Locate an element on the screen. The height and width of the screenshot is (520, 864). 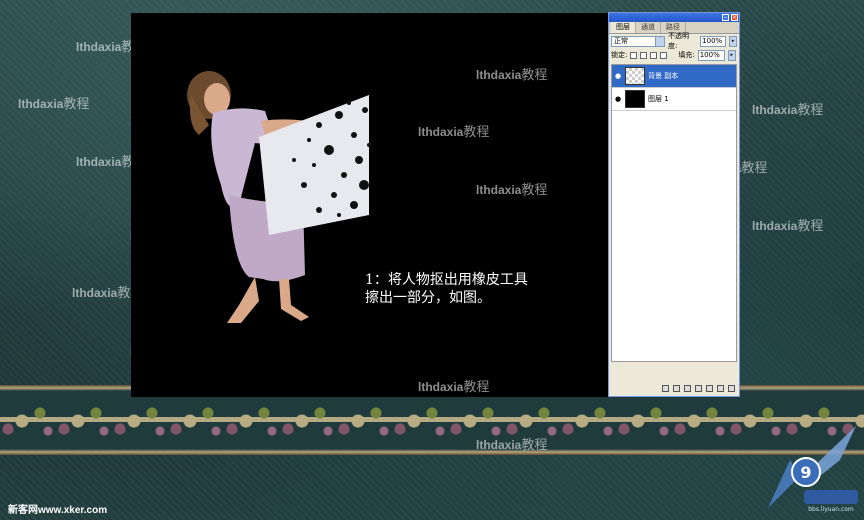
link-layers-icon is located at coordinates (665, 388).